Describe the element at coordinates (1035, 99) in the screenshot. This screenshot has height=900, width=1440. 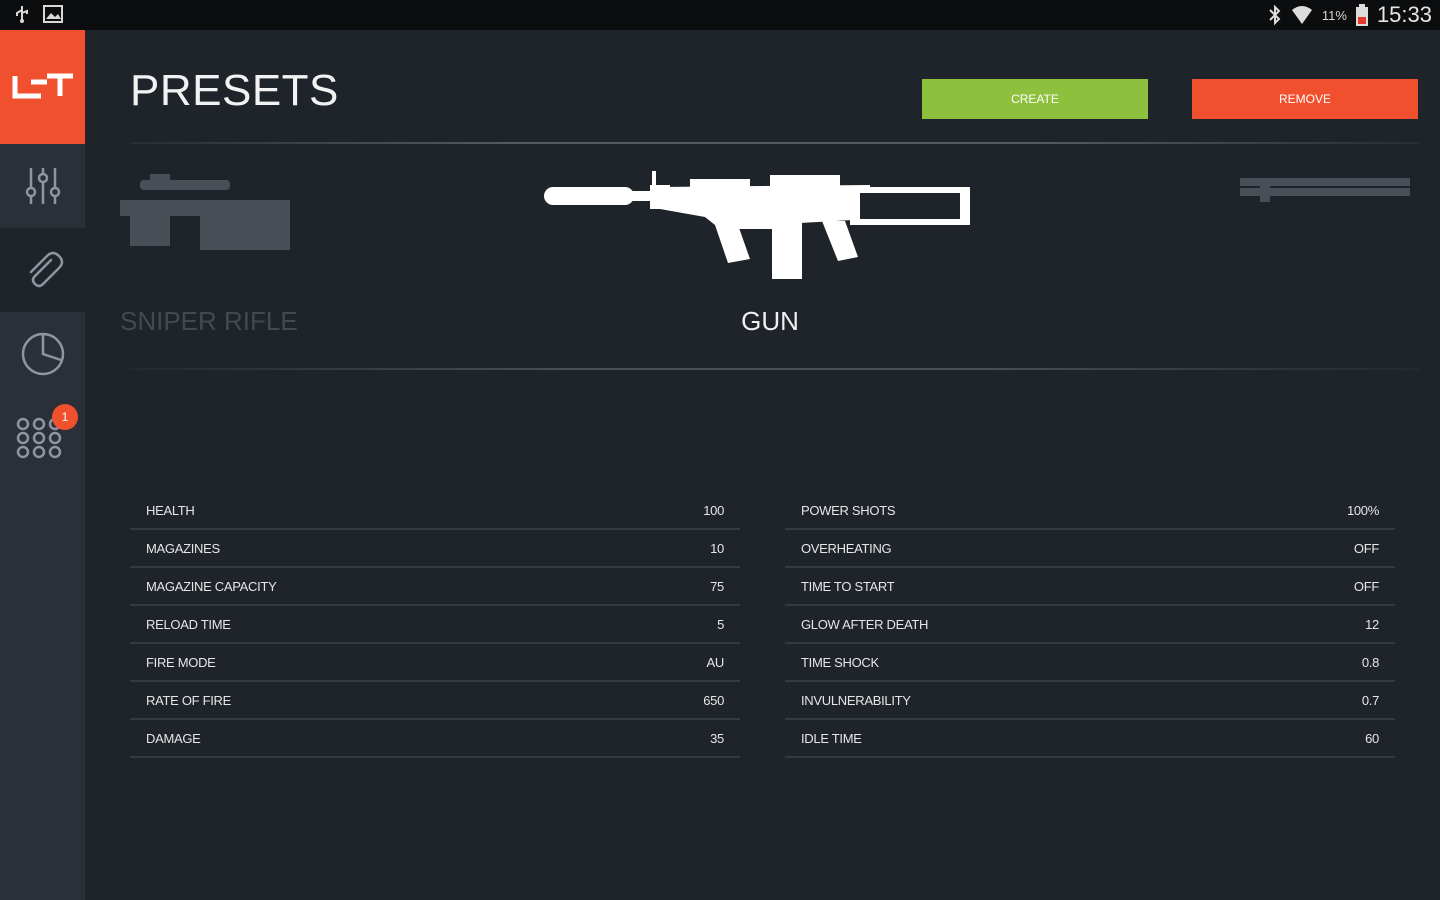
I see `create-button: CREATE` at that location.